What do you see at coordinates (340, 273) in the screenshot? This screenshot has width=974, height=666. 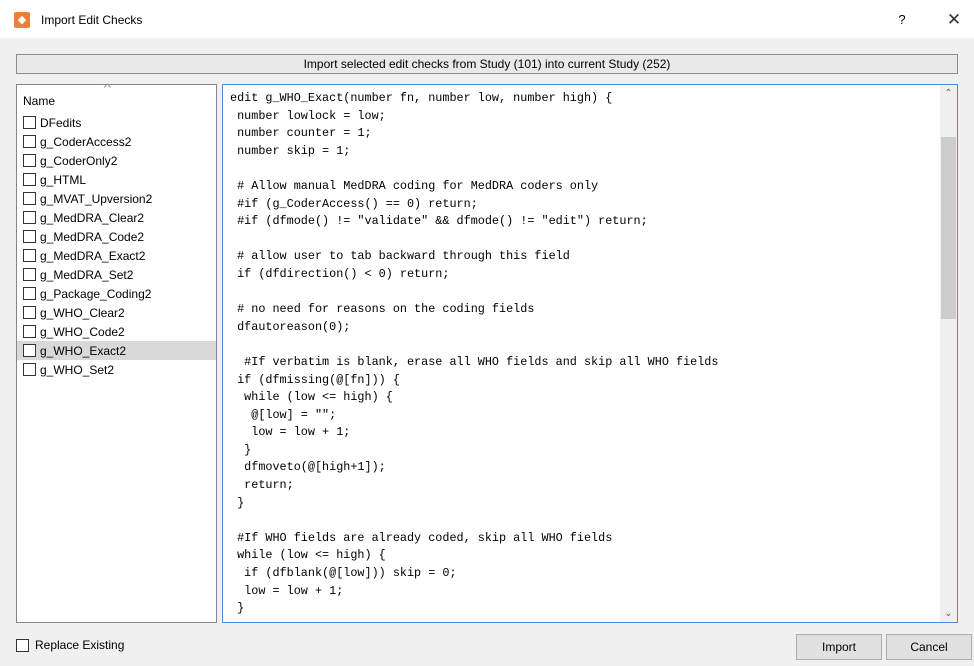 I see `code-line: if (dfdirection() < 0) return;` at bounding box center [340, 273].